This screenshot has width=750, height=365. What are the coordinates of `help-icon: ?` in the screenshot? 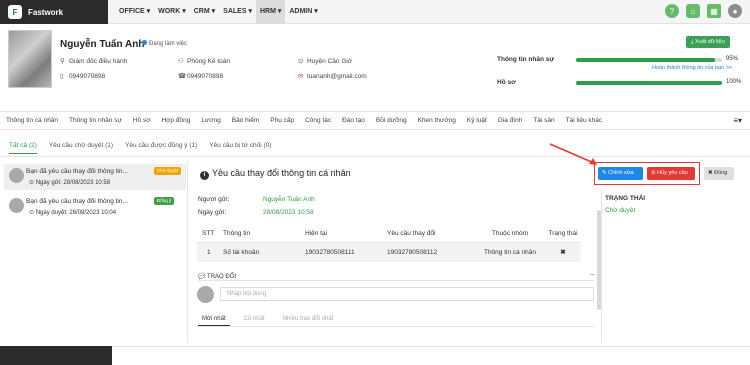 It's located at (672, 11).